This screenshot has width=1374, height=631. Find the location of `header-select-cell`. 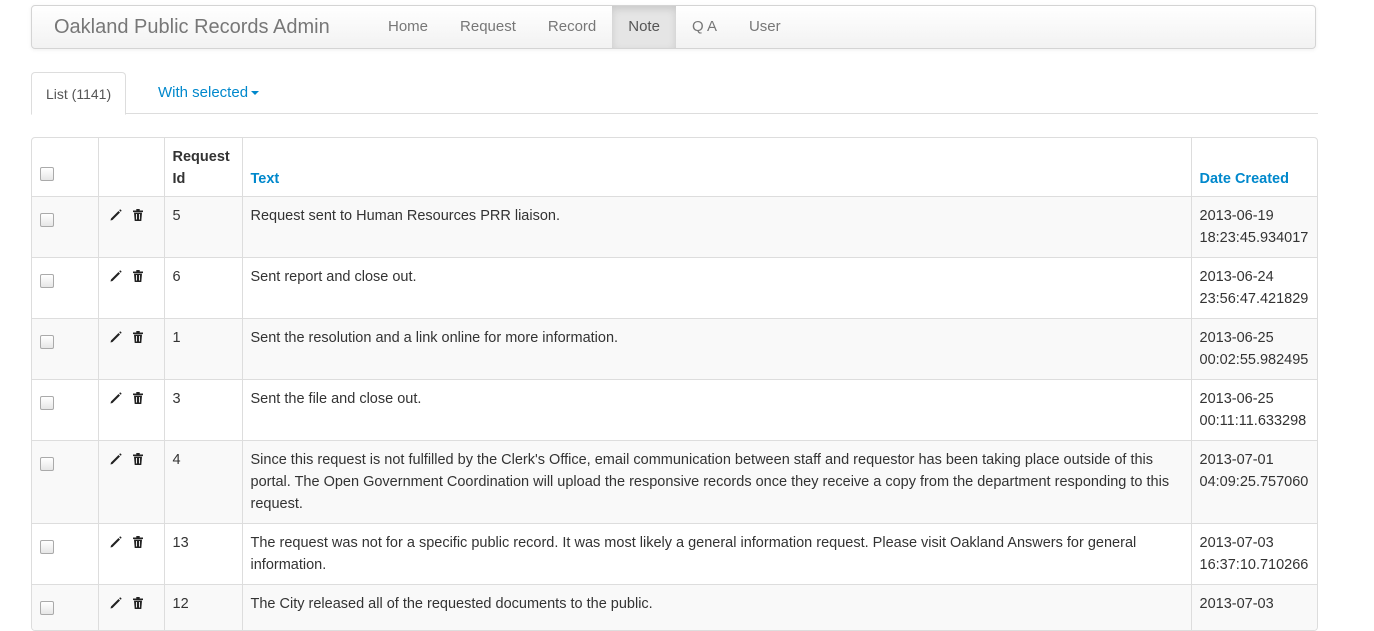

header-select-cell is located at coordinates (65, 167).